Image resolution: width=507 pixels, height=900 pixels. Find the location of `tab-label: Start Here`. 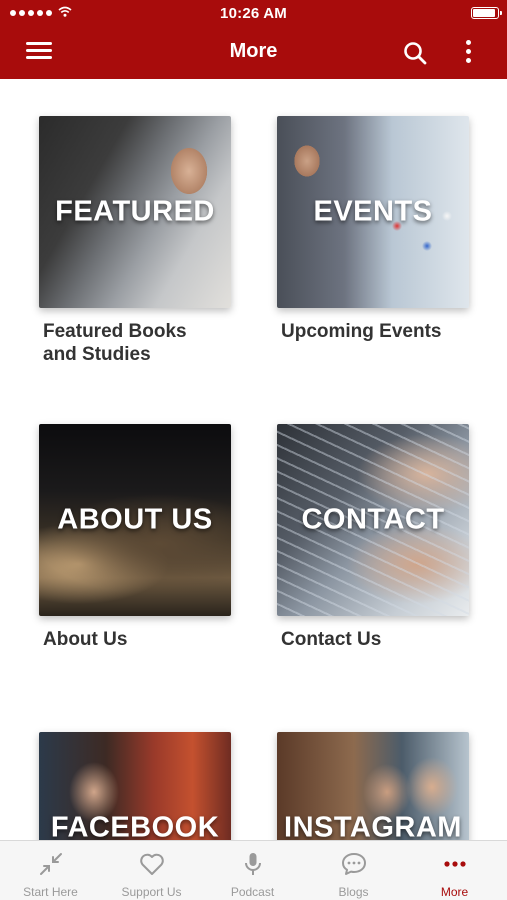

tab-label: Start Here is located at coordinates (50, 892).